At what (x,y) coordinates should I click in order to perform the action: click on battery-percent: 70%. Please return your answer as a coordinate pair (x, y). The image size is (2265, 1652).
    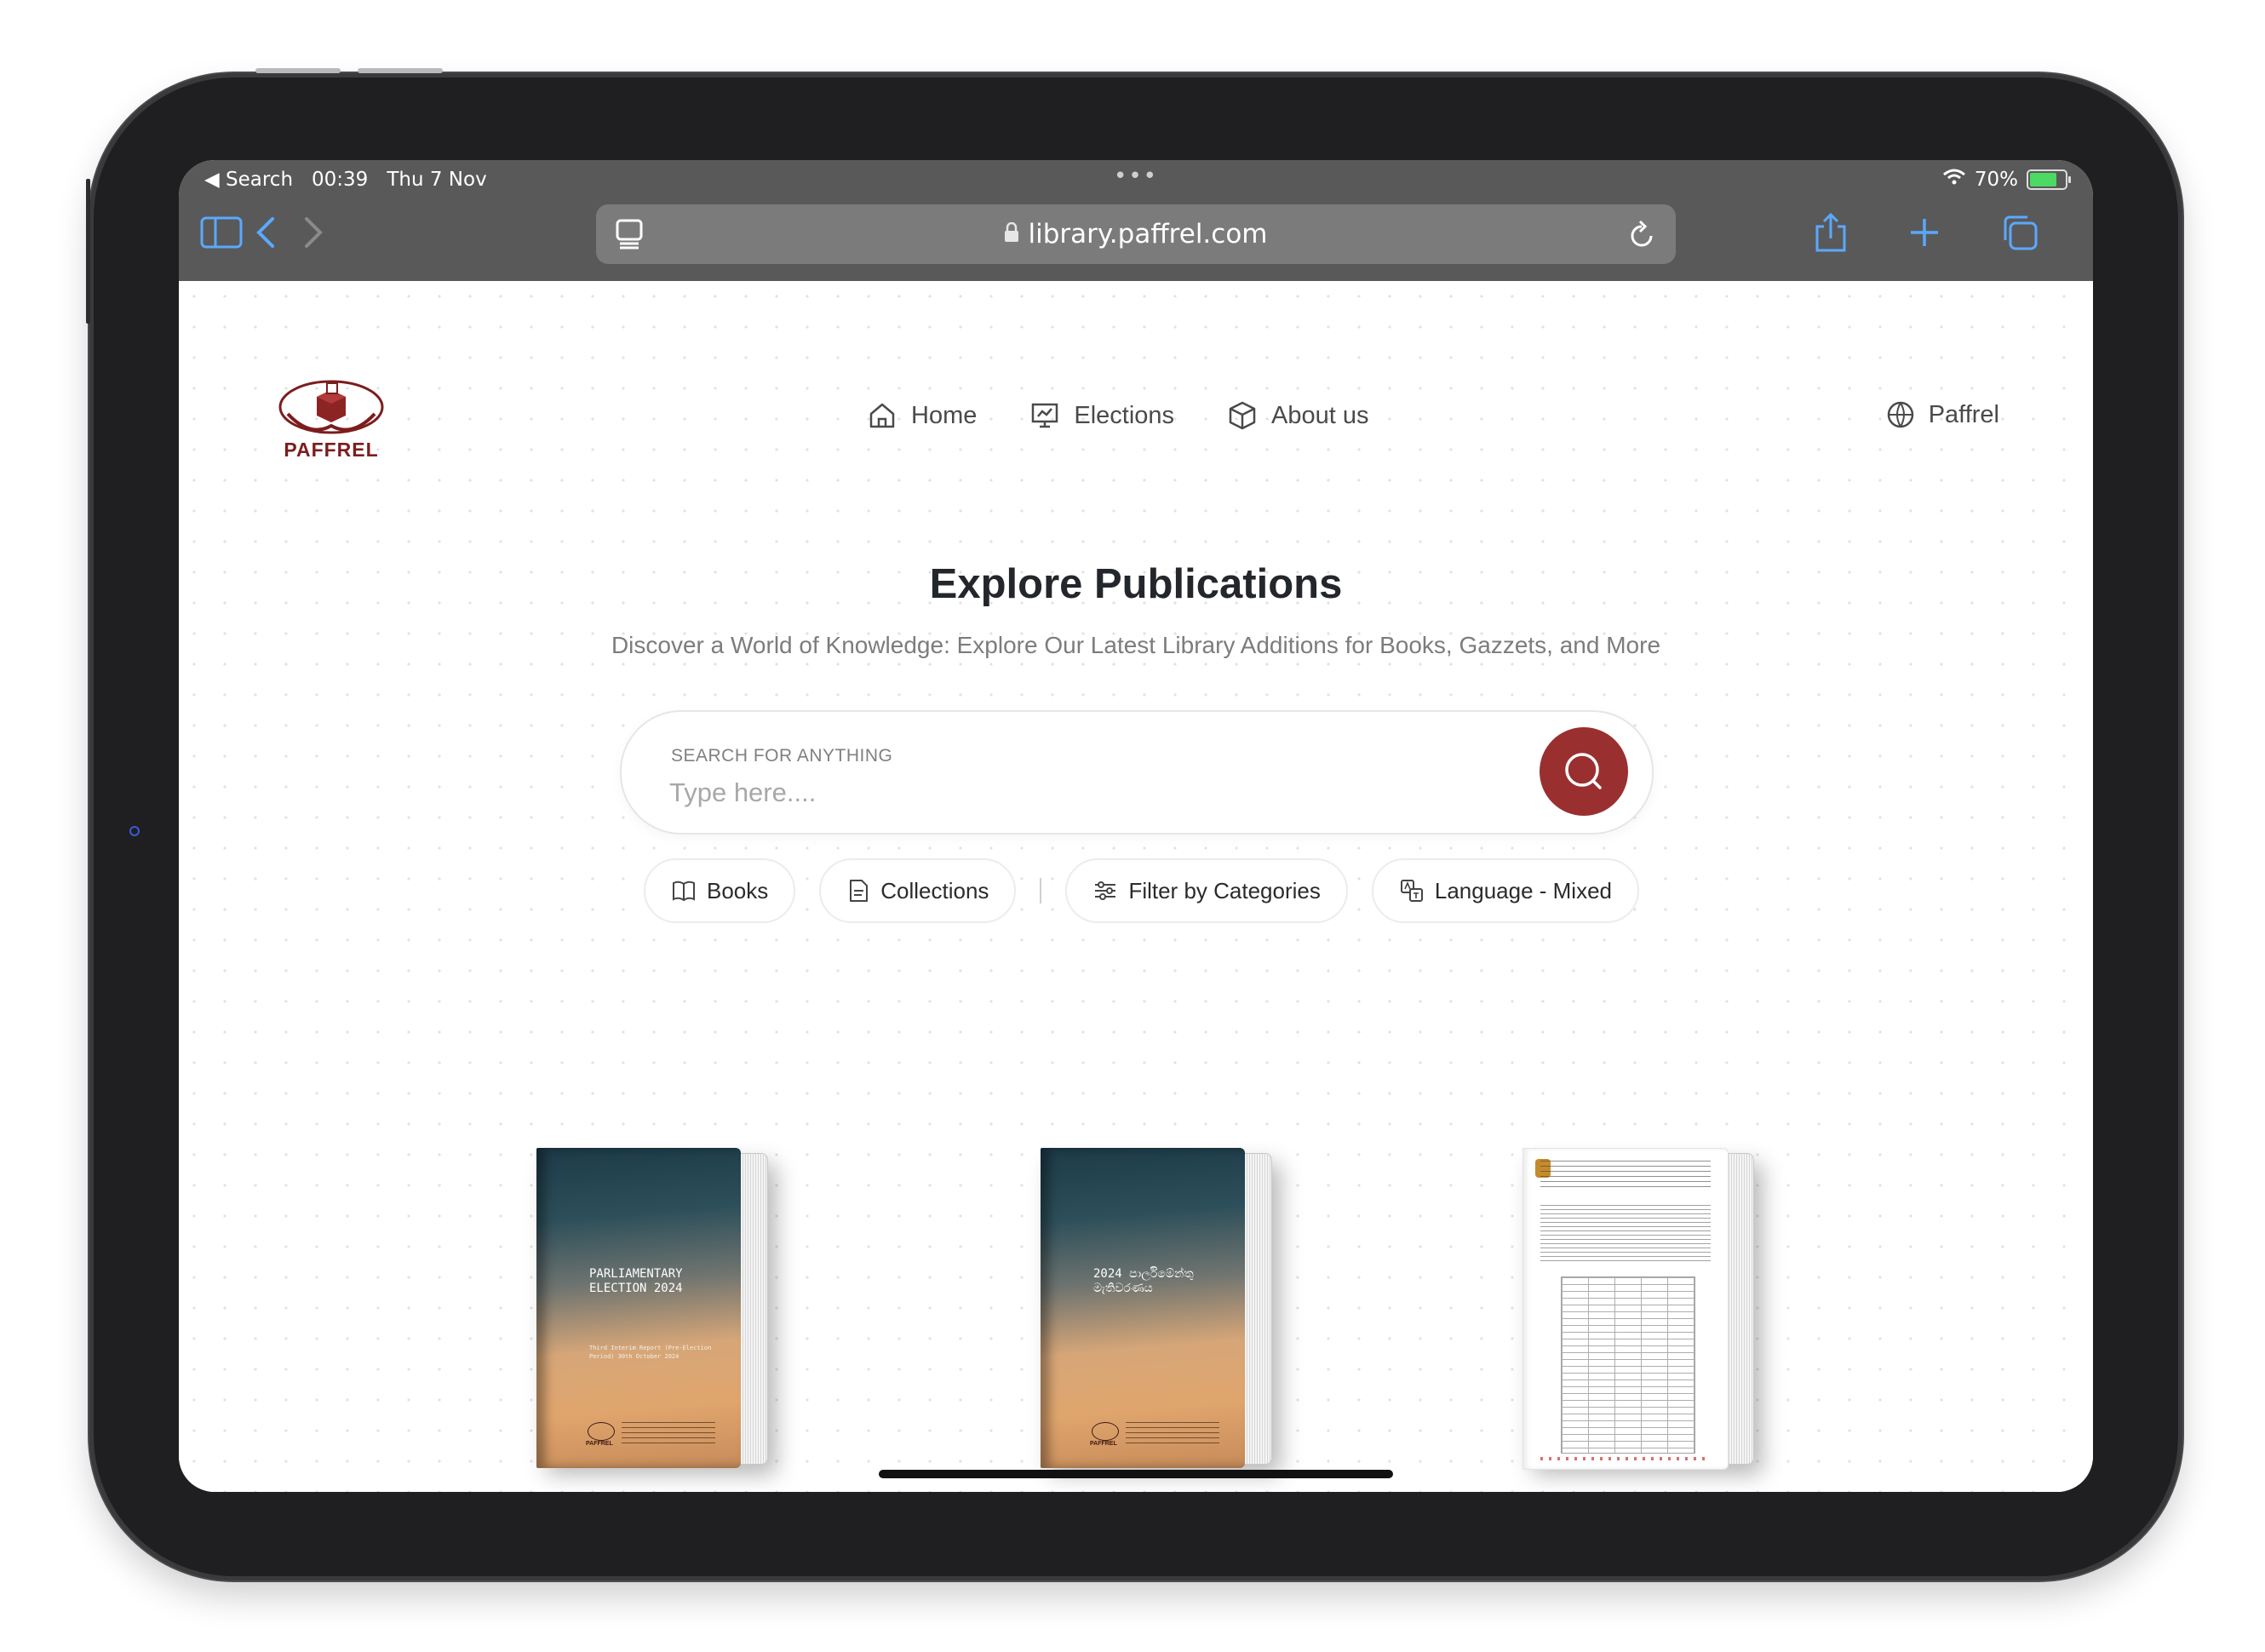
    Looking at the image, I should click on (1996, 180).